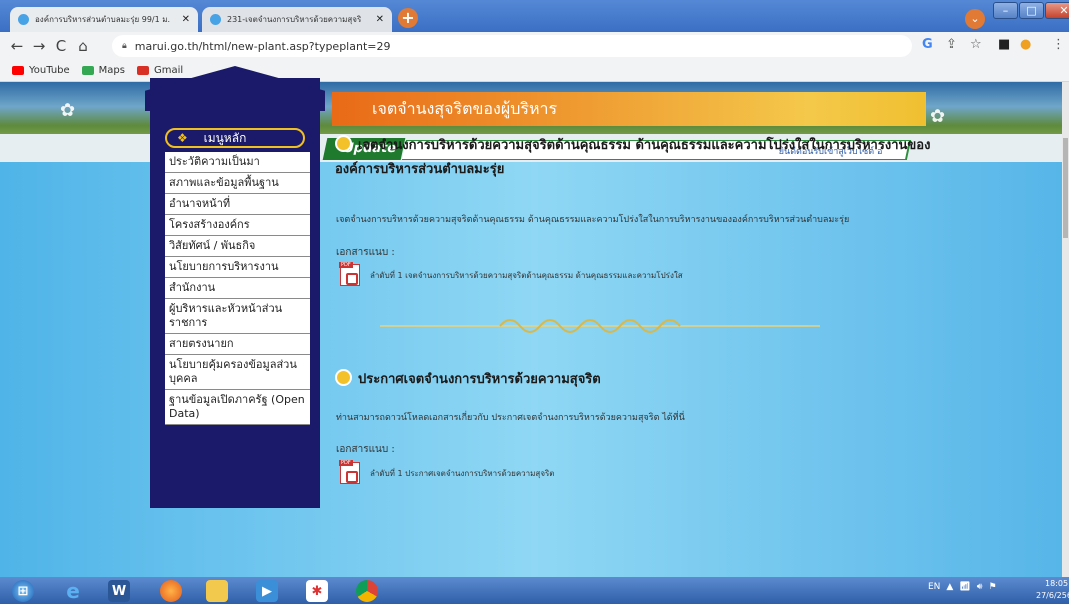  What do you see at coordinates (1065, 188) in the screenshot?
I see `scrollbar-thumb` at bounding box center [1065, 188].